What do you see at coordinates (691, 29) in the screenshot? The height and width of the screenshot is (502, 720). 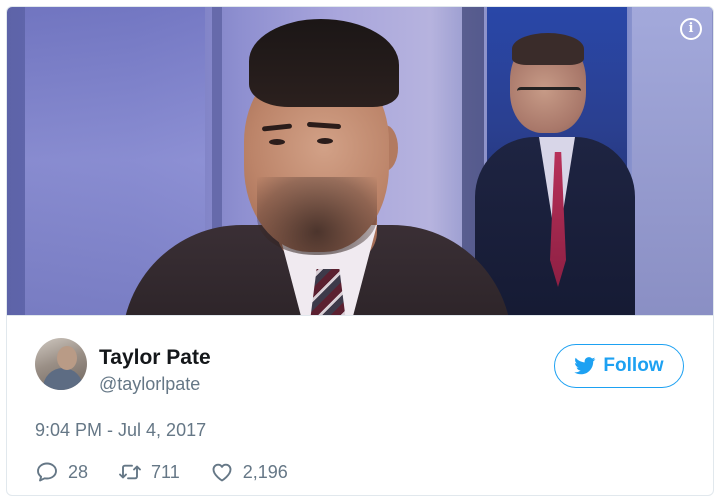 I see `info-icon: i` at bounding box center [691, 29].